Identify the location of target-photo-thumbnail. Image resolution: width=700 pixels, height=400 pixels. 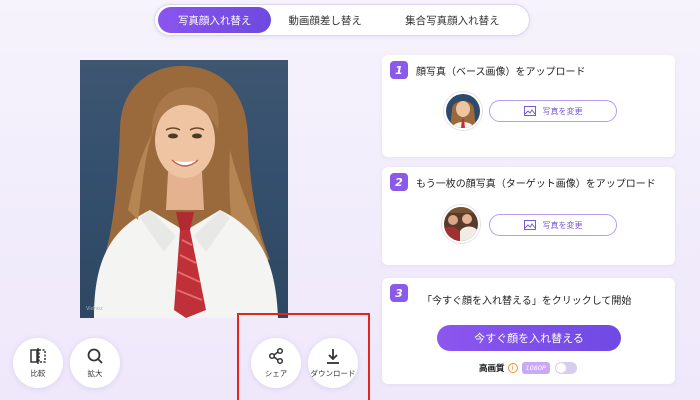
(461, 224).